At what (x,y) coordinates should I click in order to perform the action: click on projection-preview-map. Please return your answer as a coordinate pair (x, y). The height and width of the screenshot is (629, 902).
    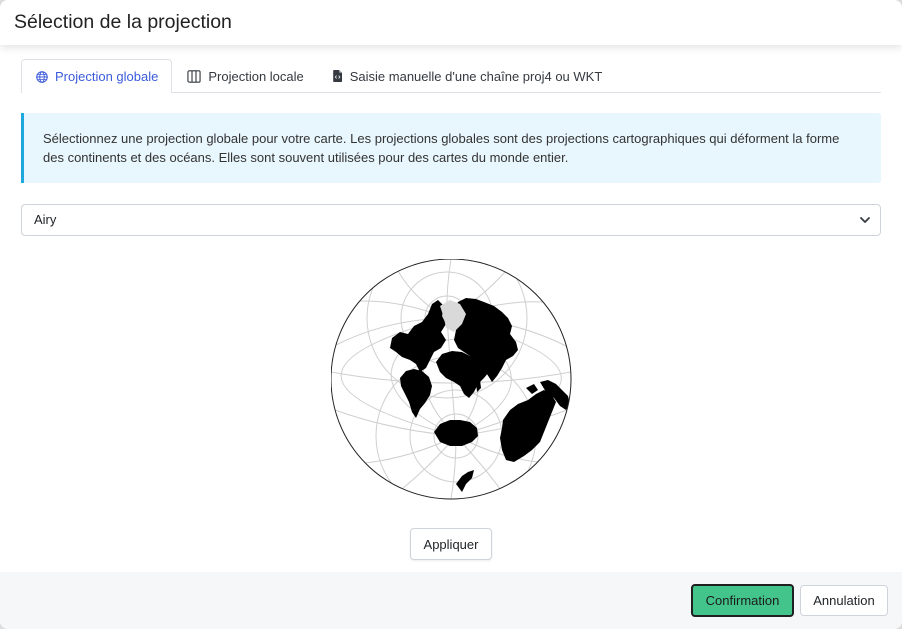
    Looking at the image, I should click on (451, 379).